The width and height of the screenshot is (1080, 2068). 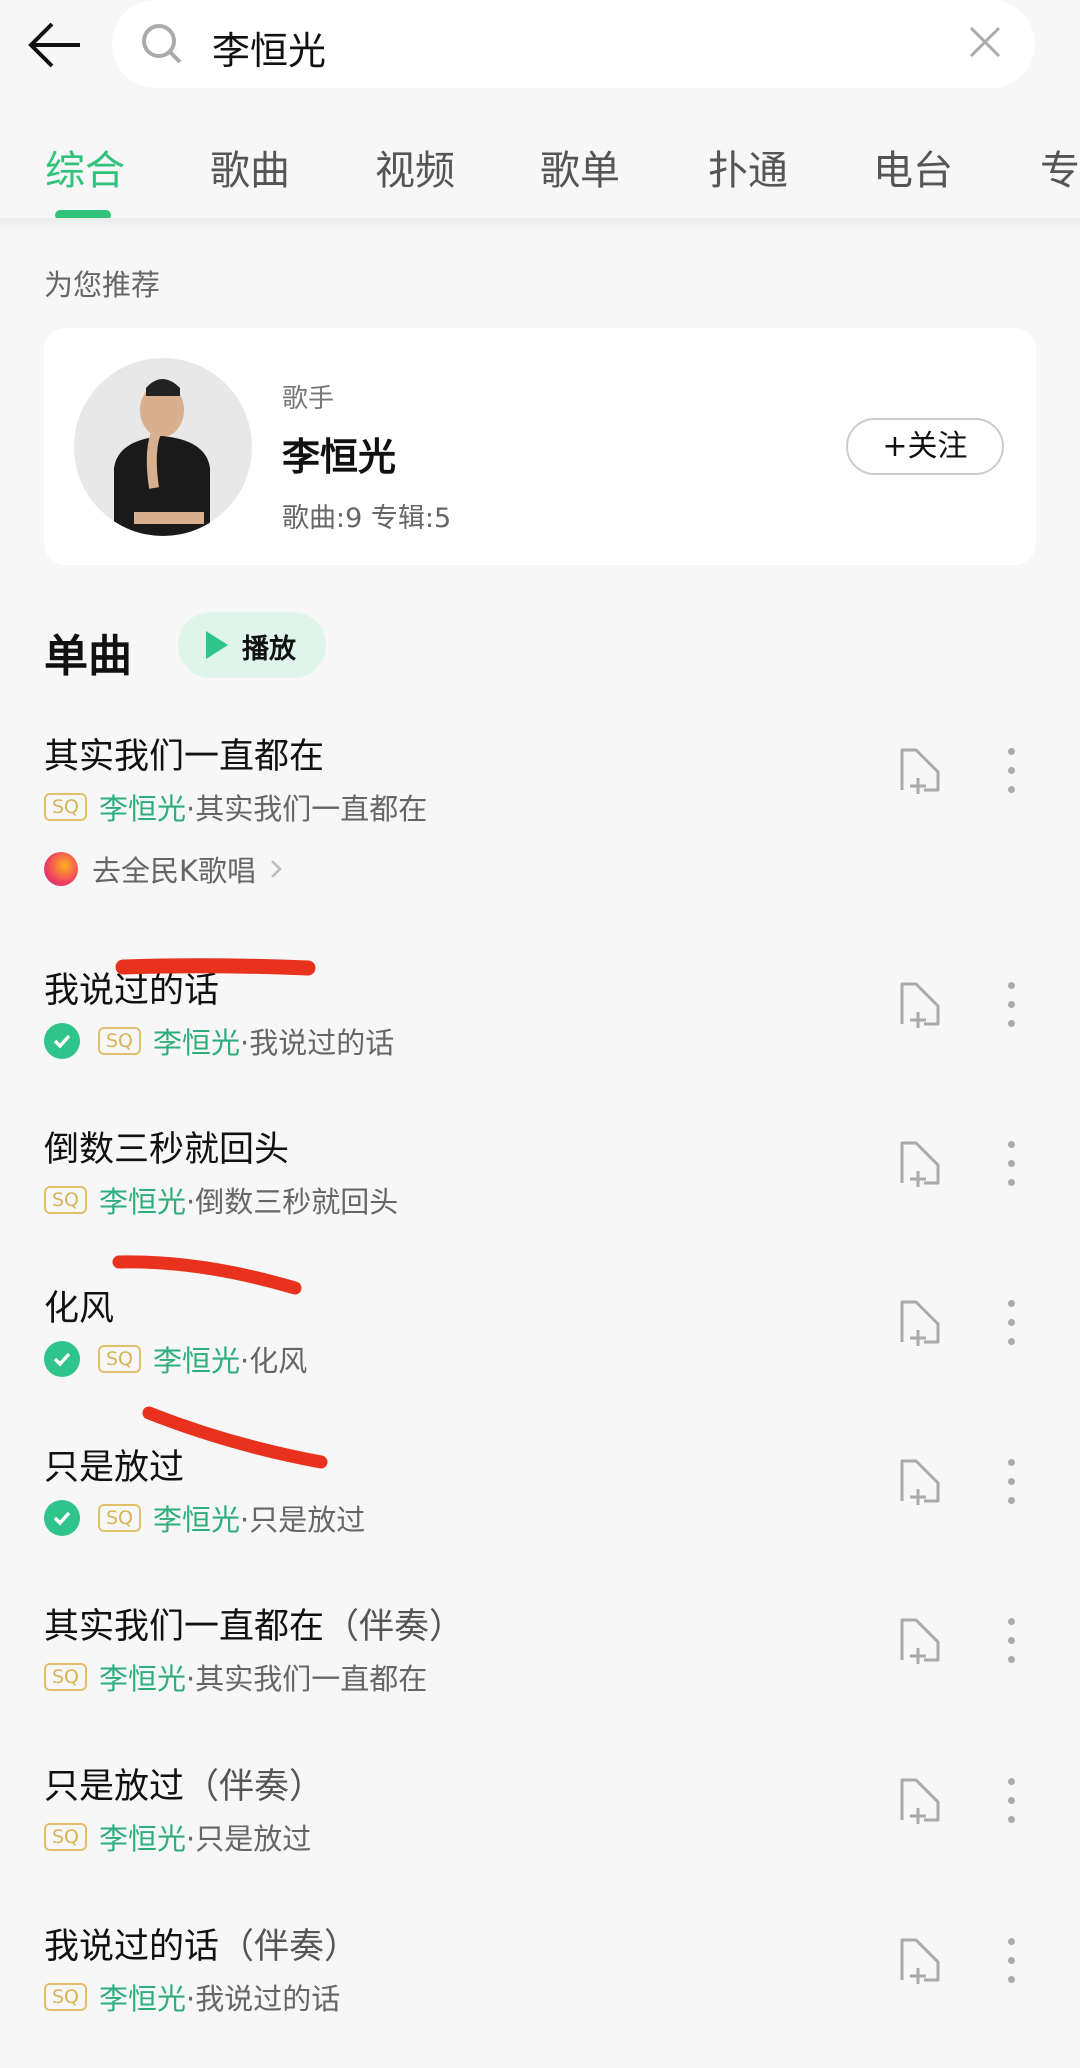 I want to click on song-subtitle: SQ 李恒光 ·化风, so click(x=175, y=1359).